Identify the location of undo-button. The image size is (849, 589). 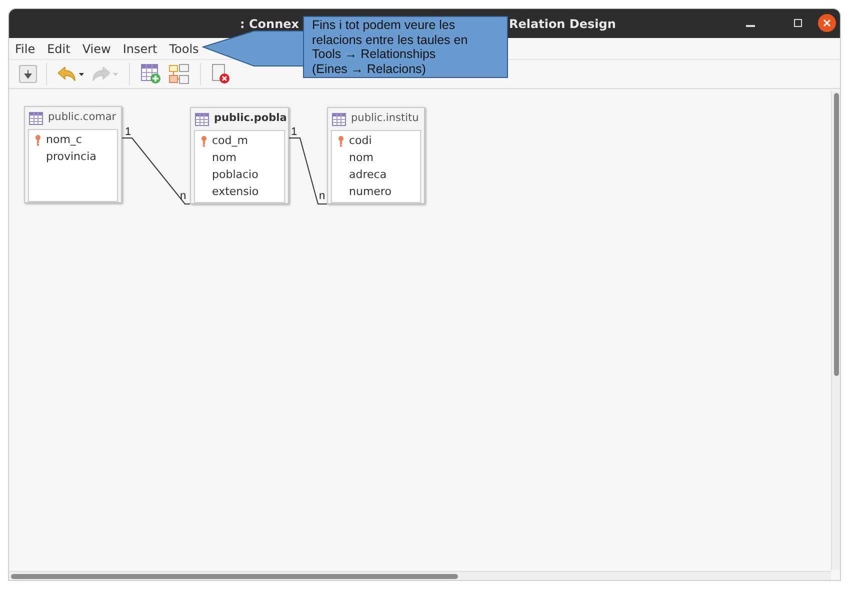
(71, 74).